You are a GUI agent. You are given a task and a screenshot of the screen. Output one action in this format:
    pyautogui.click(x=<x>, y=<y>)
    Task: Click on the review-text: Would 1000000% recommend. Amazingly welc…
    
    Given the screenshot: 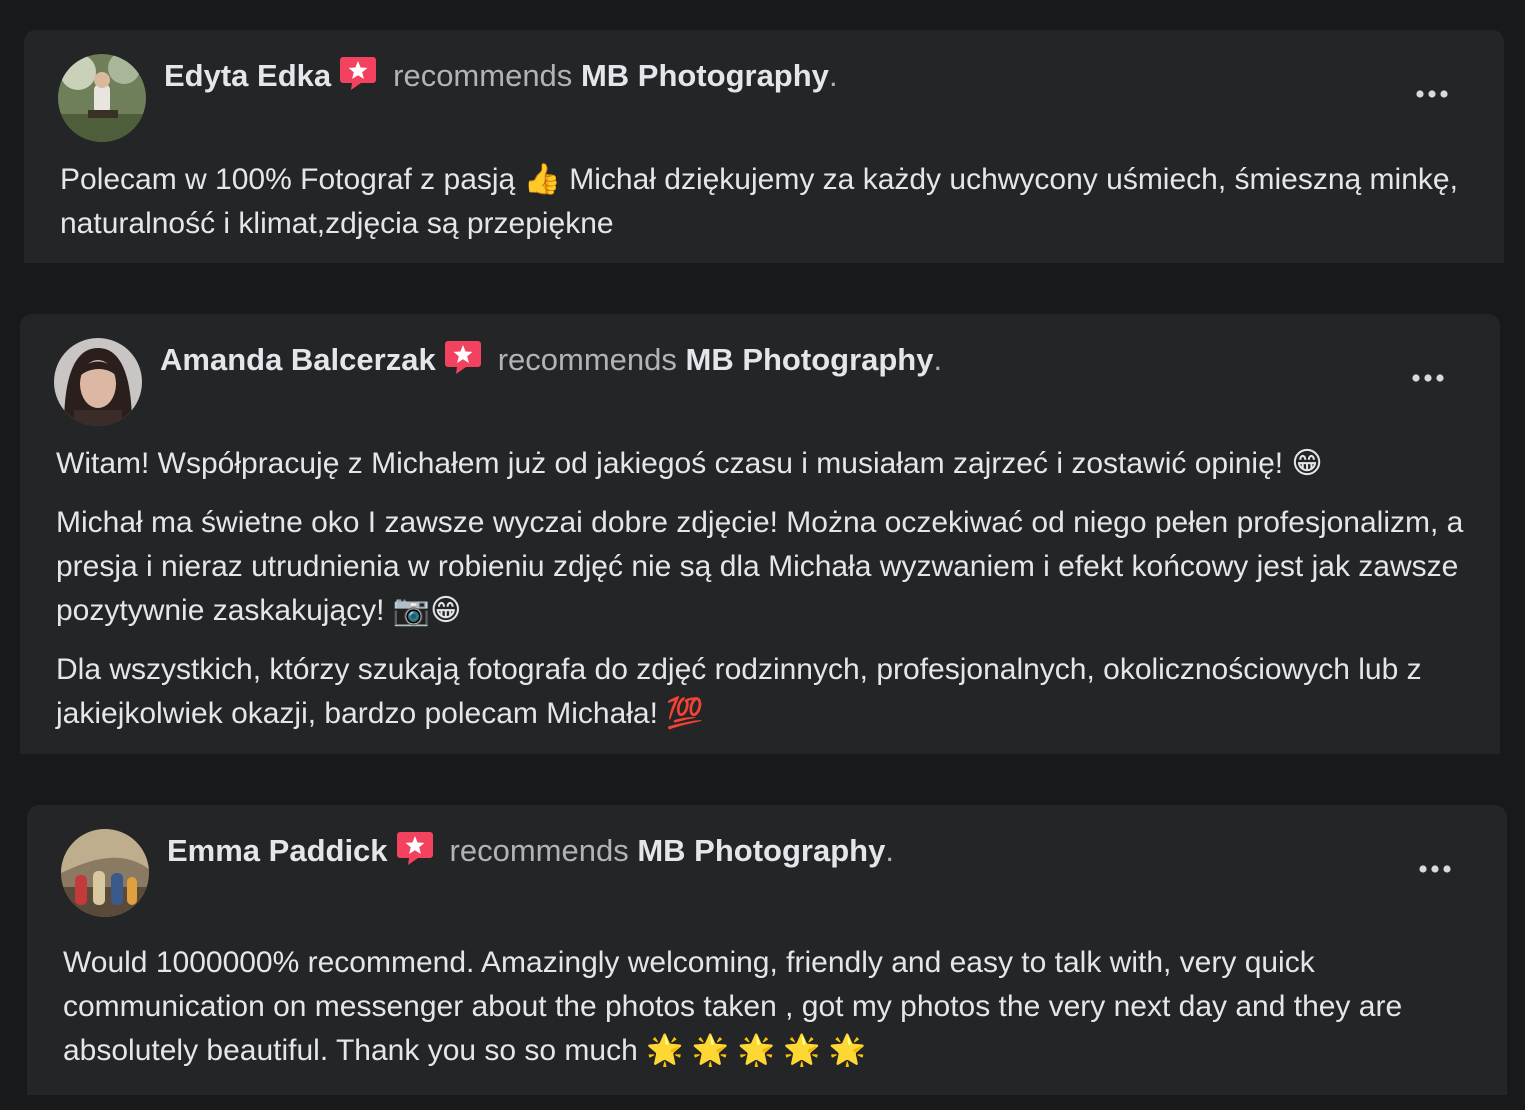 What is the action you would take?
    pyautogui.click(x=767, y=1007)
    